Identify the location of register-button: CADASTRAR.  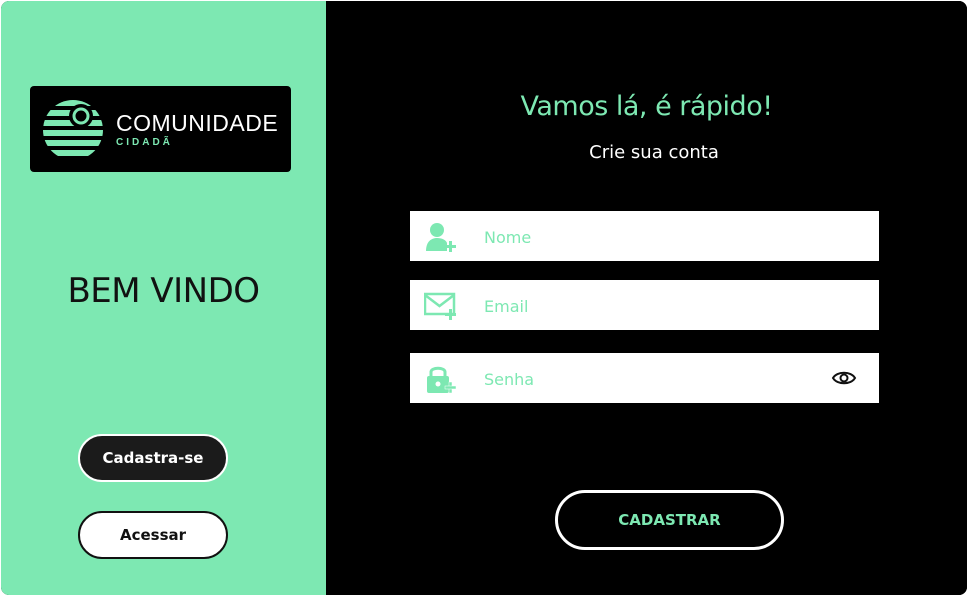
(669, 520).